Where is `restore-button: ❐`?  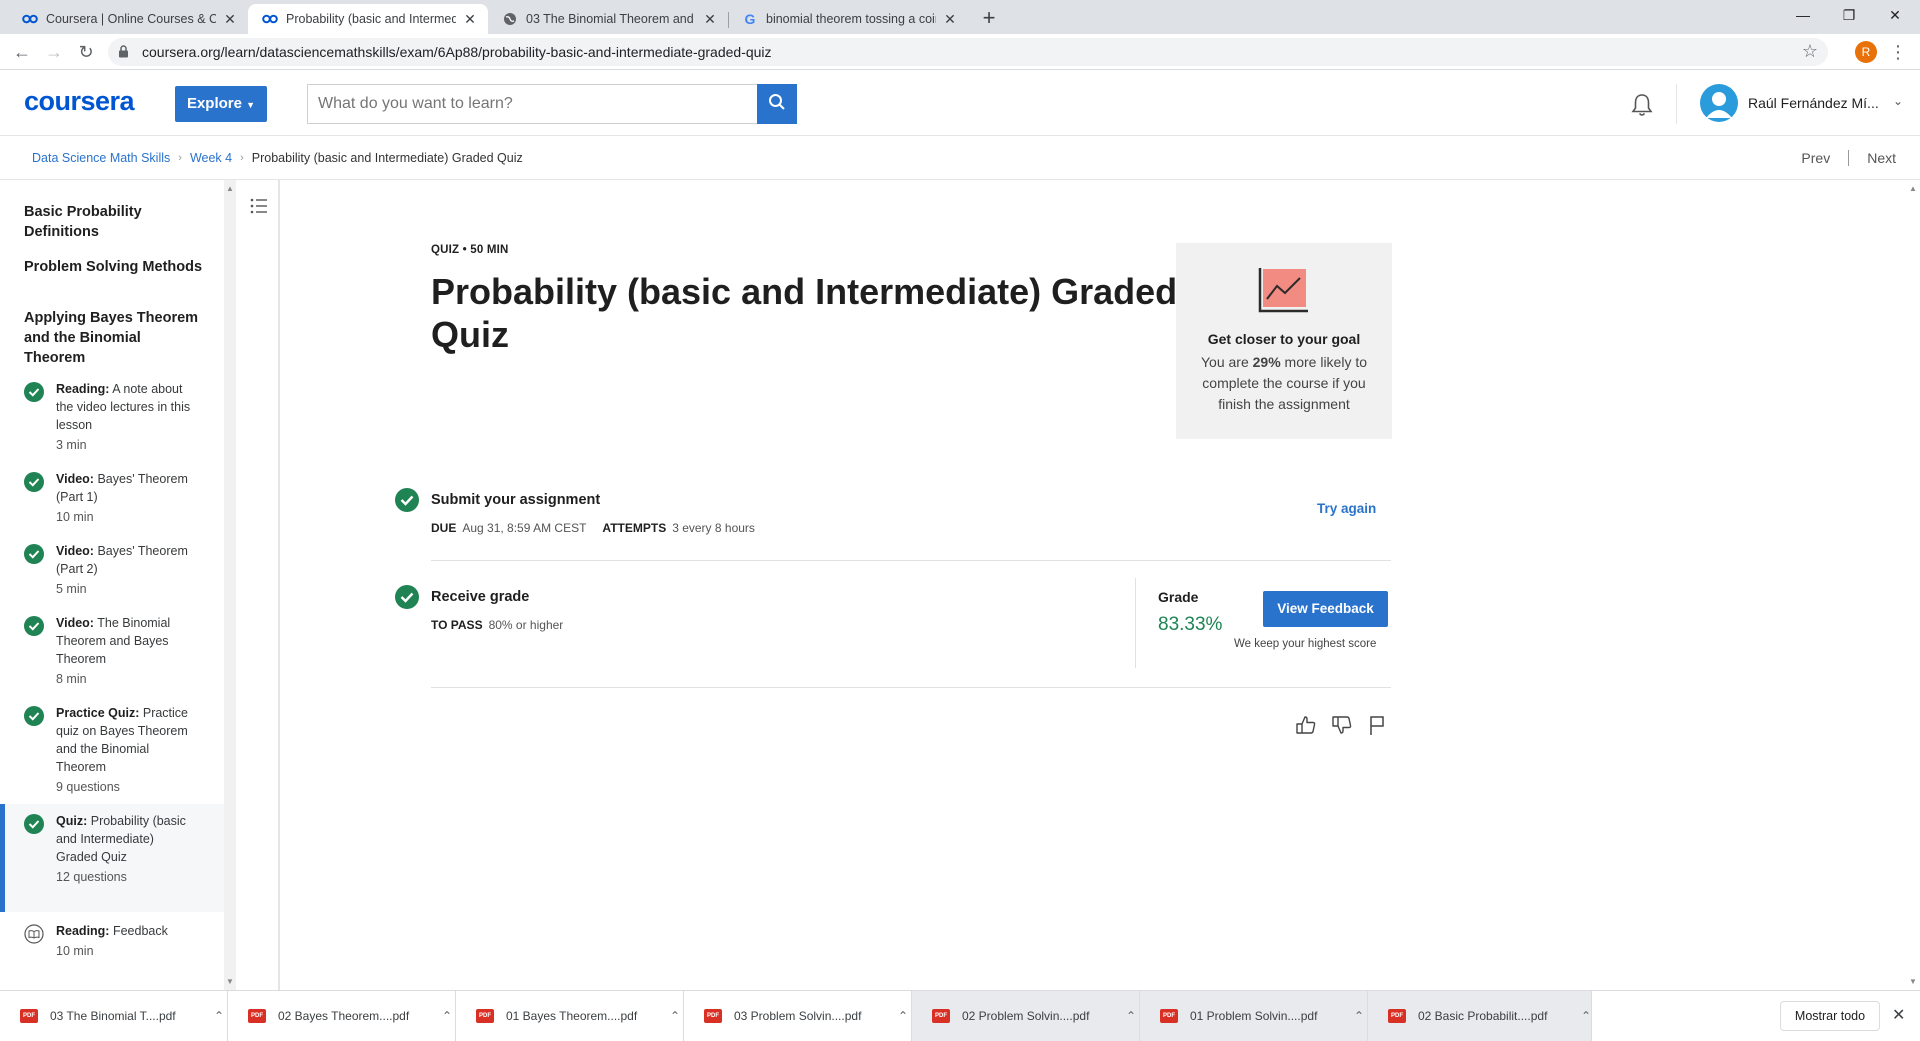 restore-button: ❐ is located at coordinates (1849, 15).